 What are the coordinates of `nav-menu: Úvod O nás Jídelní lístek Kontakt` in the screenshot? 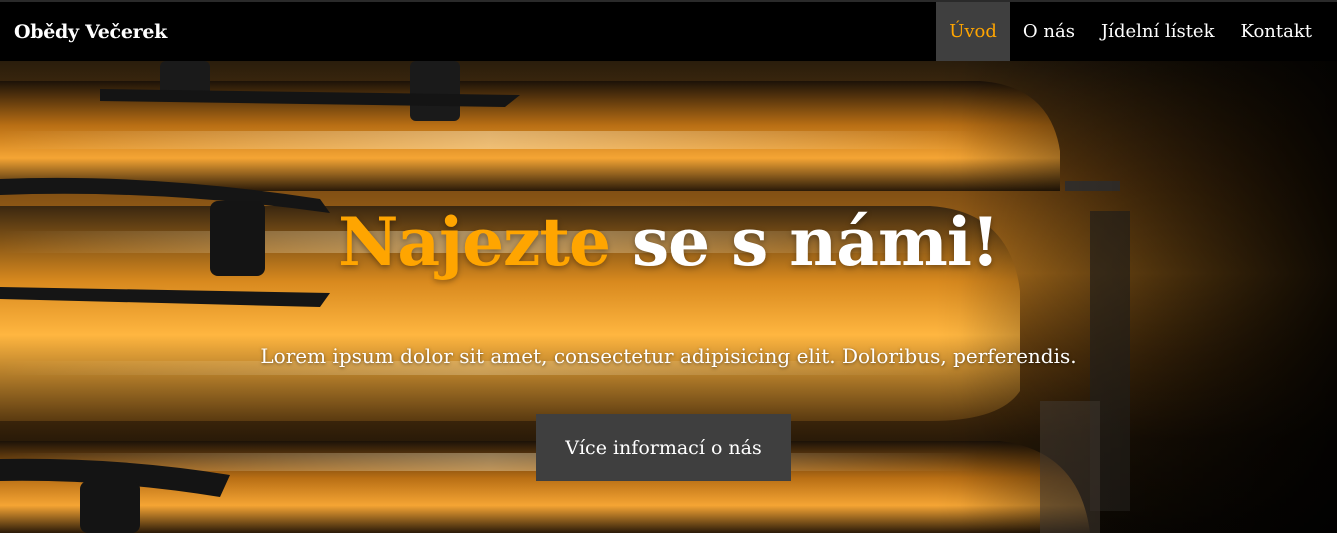 It's located at (1136, 31).